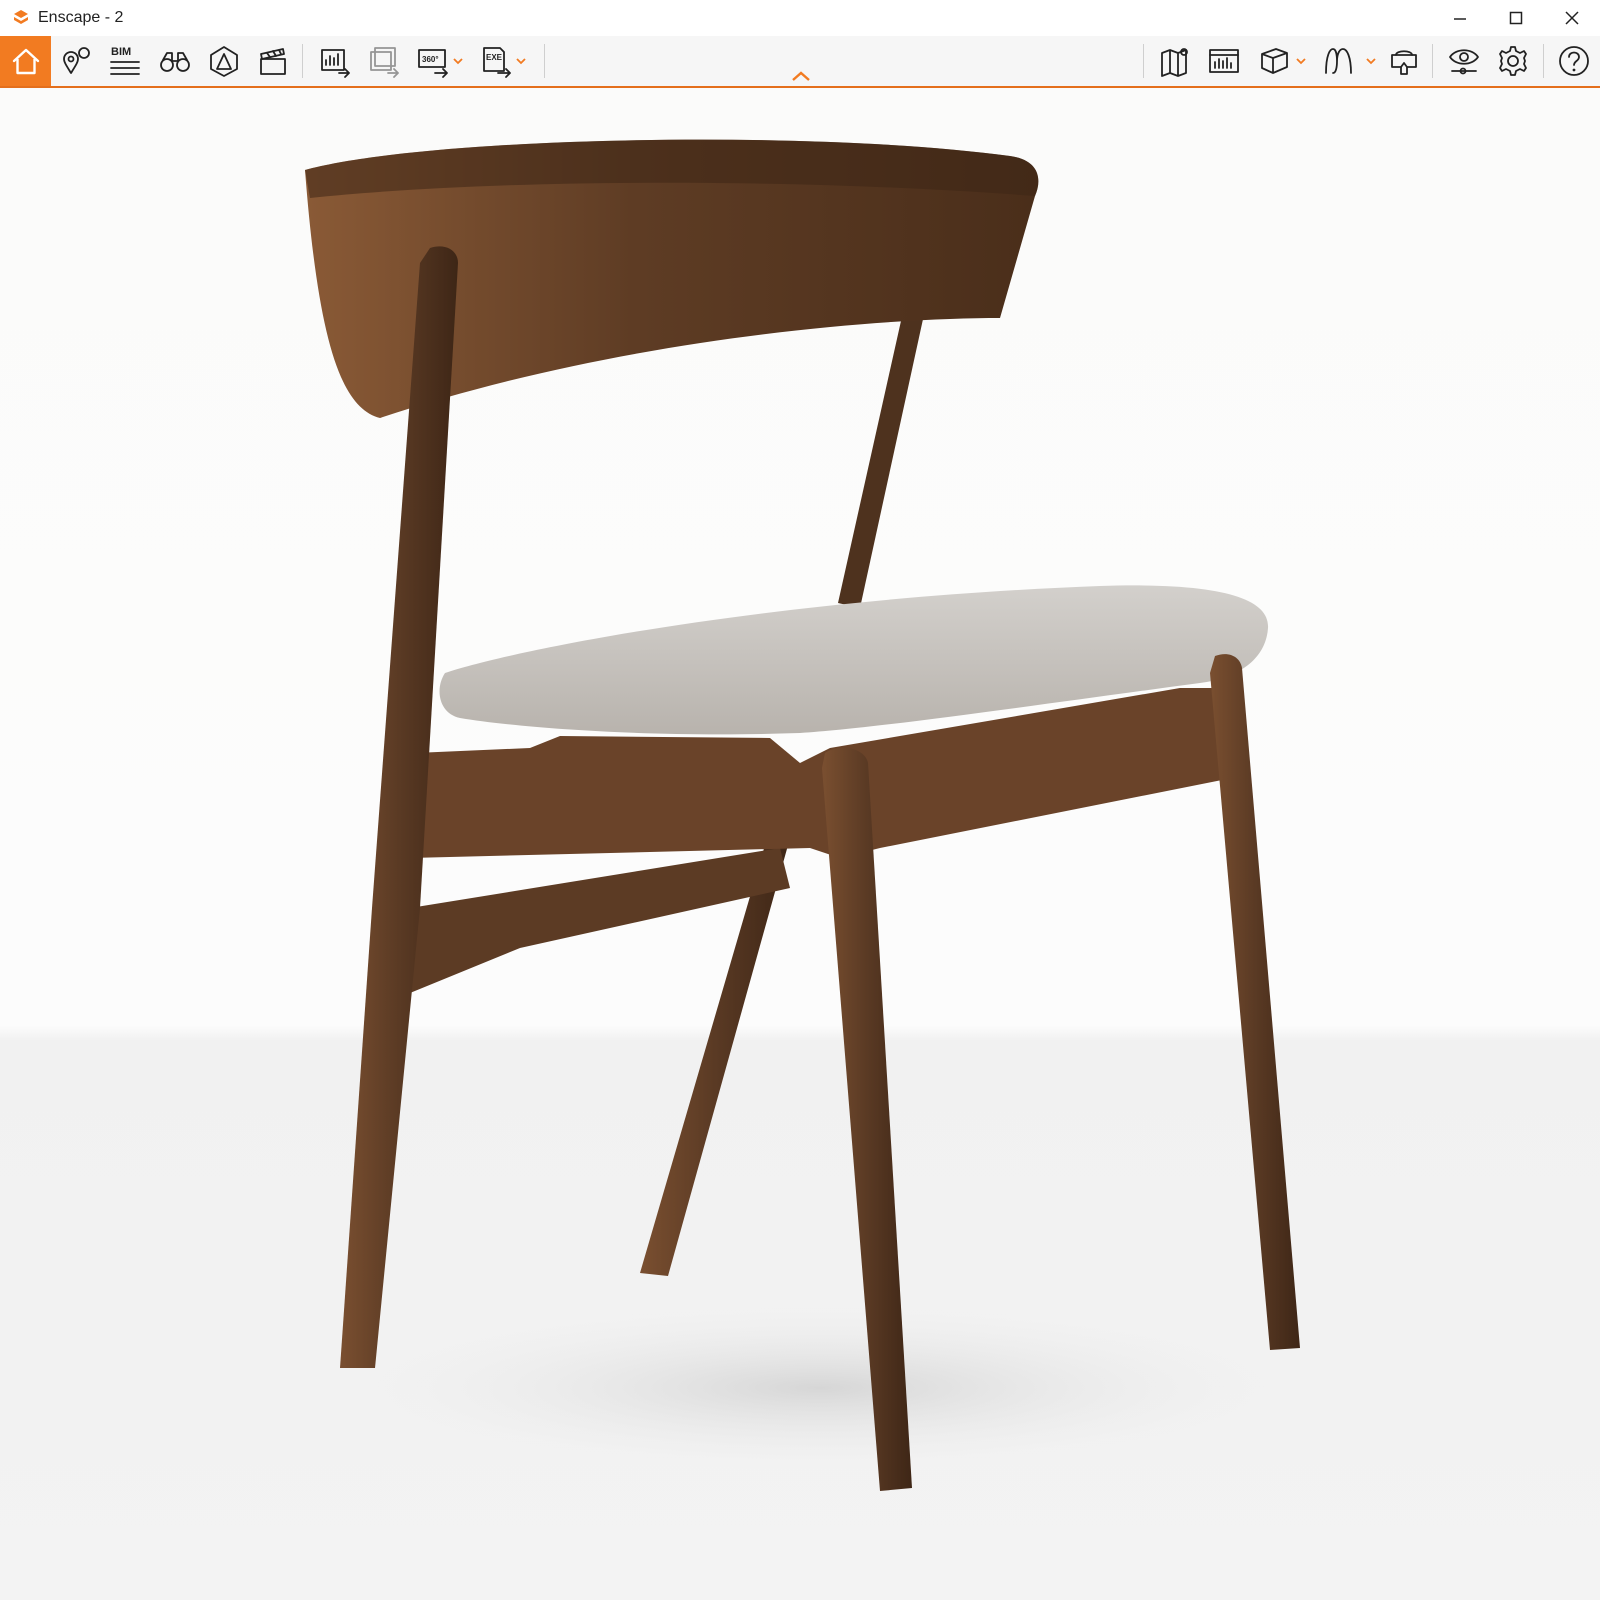 The width and height of the screenshot is (1600, 1600). I want to click on home-button, so click(25, 61).